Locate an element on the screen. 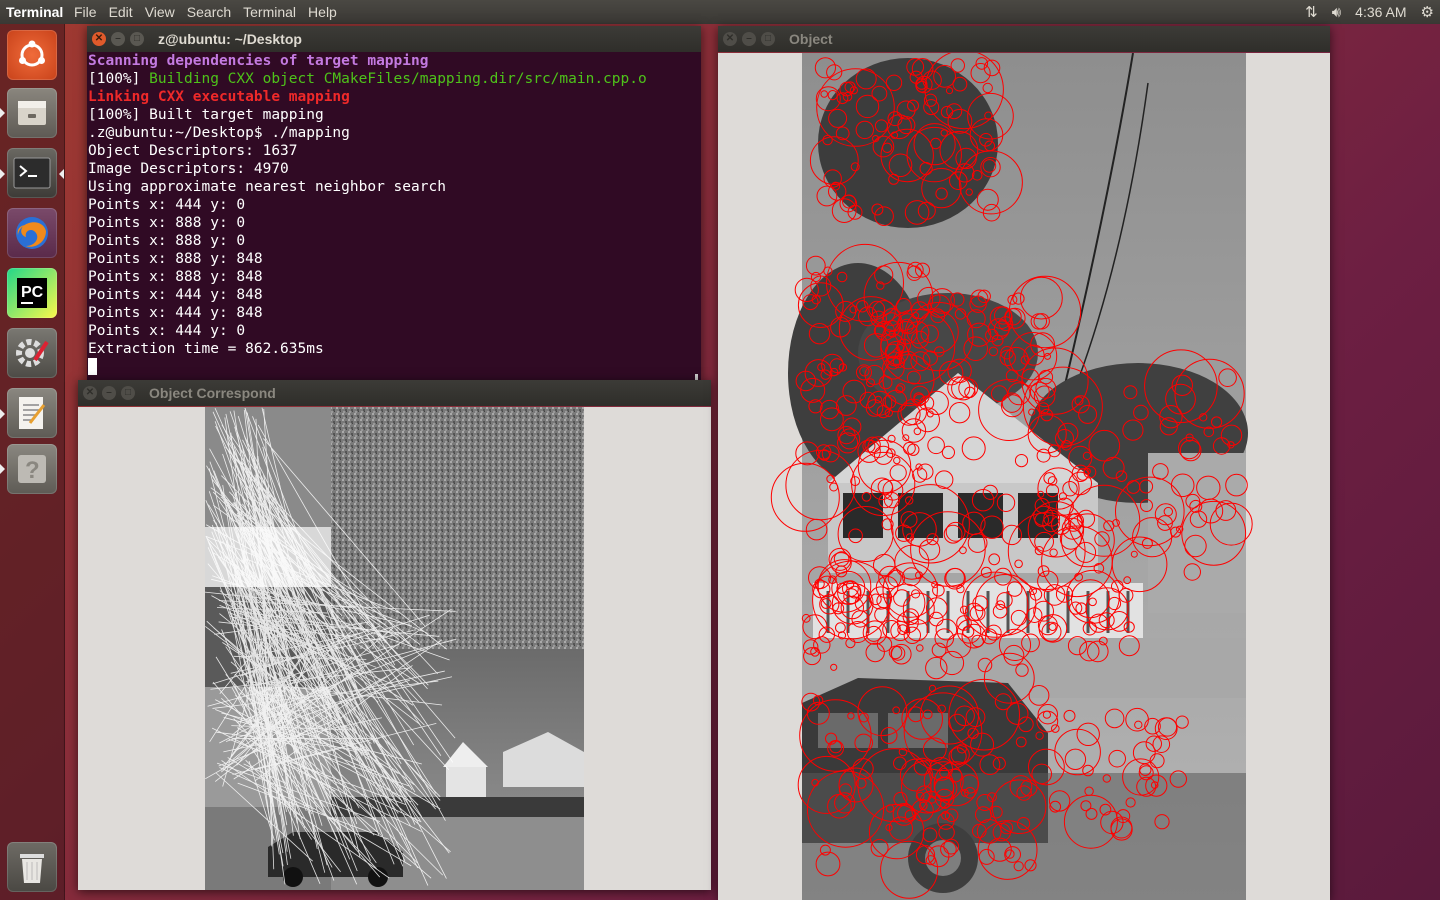 Image resolution: width=1440 pixels, height=900 pixels. system-settings-icon is located at coordinates (32, 353).